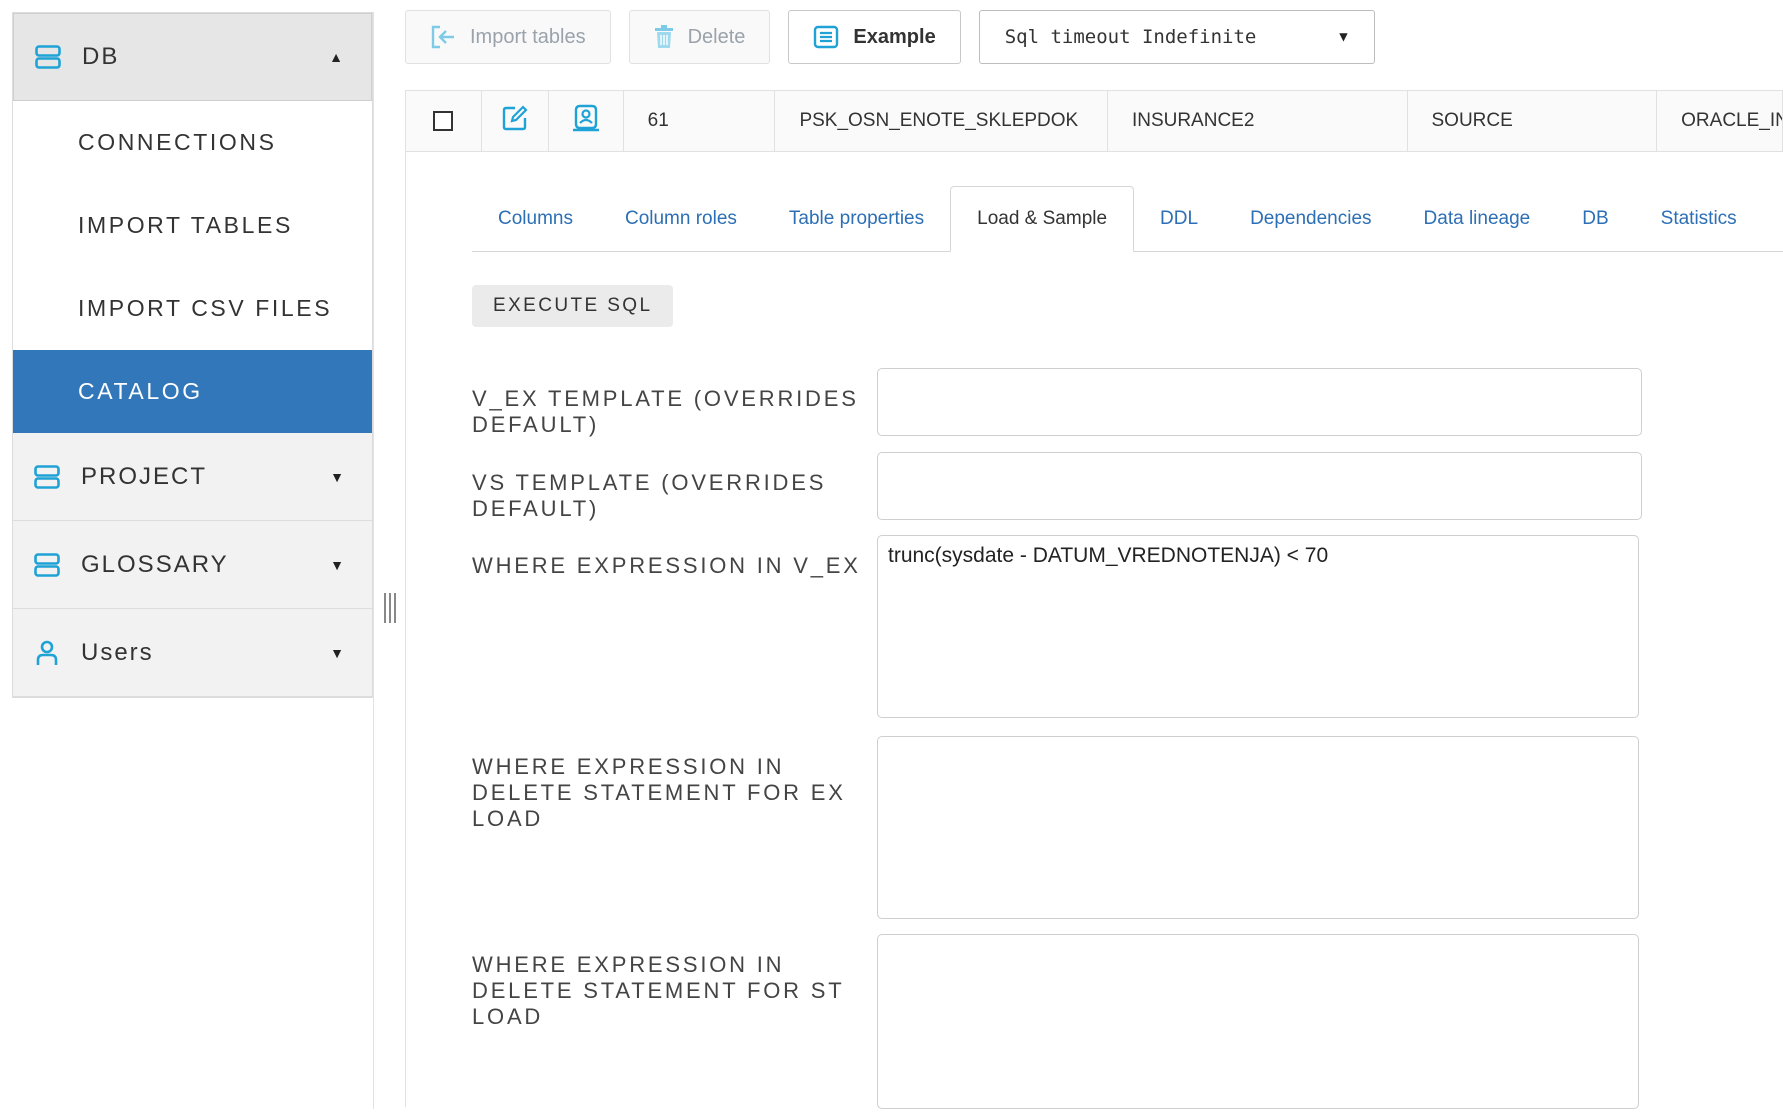 The width and height of the screenshot is (1783, 1119). I want to click on vs-template-label: VS TEMPLATE (OVERRIDES DEFAULT), so click(649, 495).